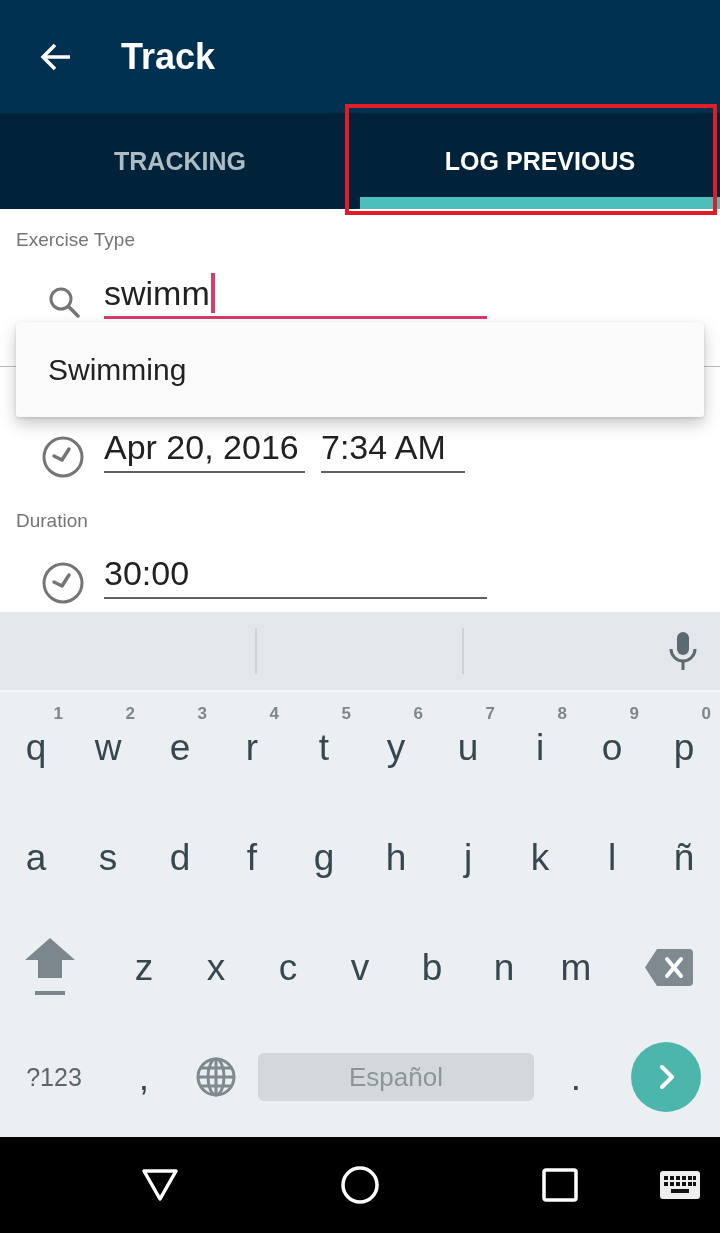 Image resolution: width=720 pixels, height=1233 pixels. Describe the element at coordinates (180, 857) in the screenshot. I see `keyboard-key: d` at that location.